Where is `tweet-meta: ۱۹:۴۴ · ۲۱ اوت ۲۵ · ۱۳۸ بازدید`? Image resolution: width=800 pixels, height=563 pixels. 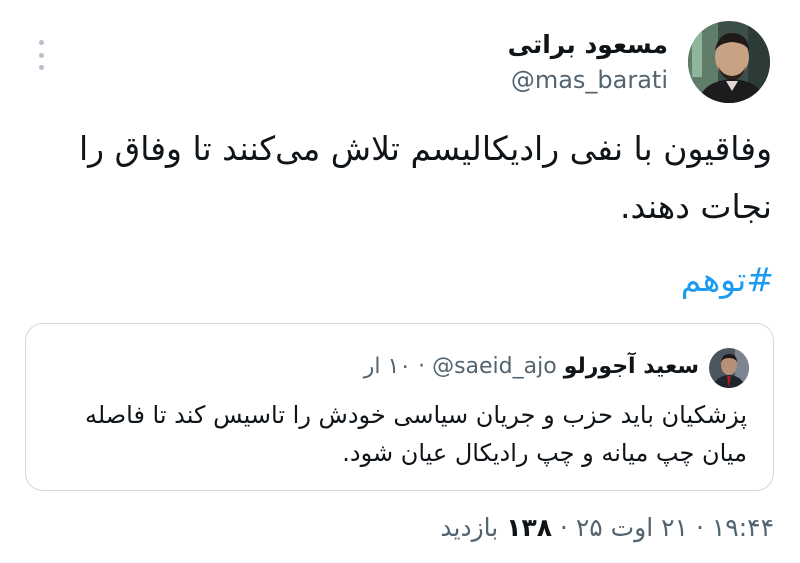
tweet-meta: ۱۹:۴۴ · ۲۱ اوت ۲۵ · ۱۳۸ بازدید is located at coordinates (607, 528).